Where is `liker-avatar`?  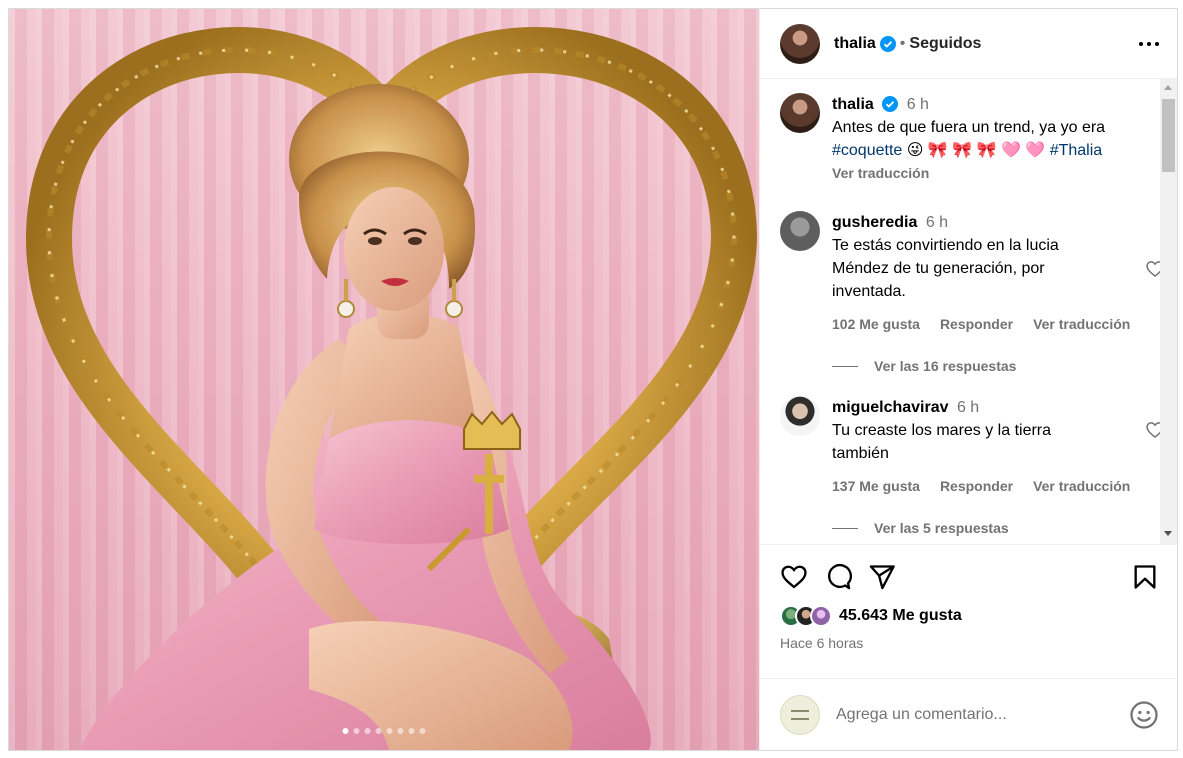
liker-avatar is located at coordinates (821, 616).